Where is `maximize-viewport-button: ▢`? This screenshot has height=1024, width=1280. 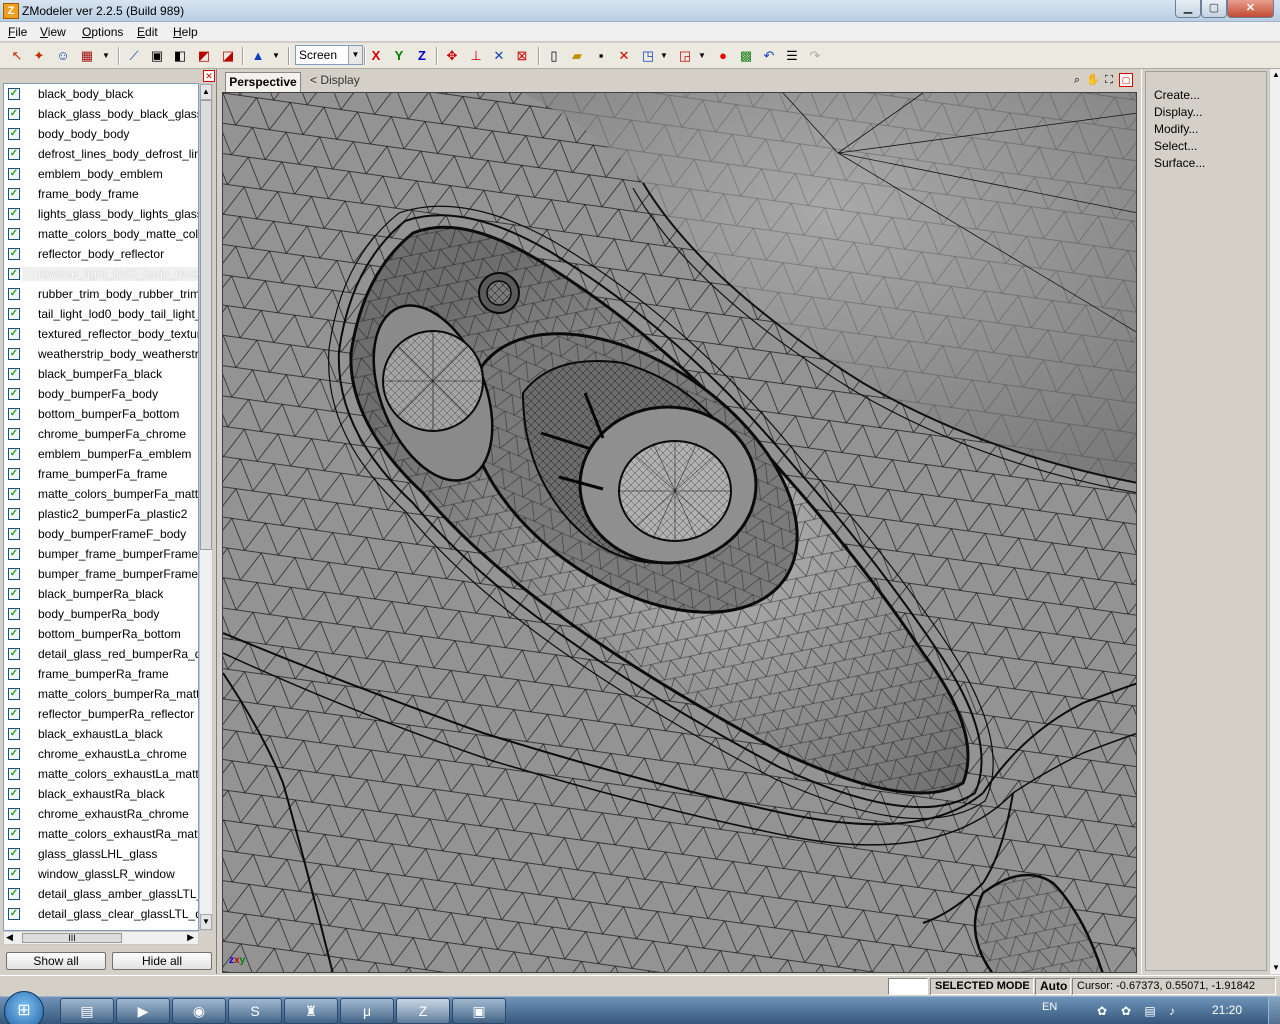
maximize-viewport-button: ▢ is located at coordinates (1126, 80).